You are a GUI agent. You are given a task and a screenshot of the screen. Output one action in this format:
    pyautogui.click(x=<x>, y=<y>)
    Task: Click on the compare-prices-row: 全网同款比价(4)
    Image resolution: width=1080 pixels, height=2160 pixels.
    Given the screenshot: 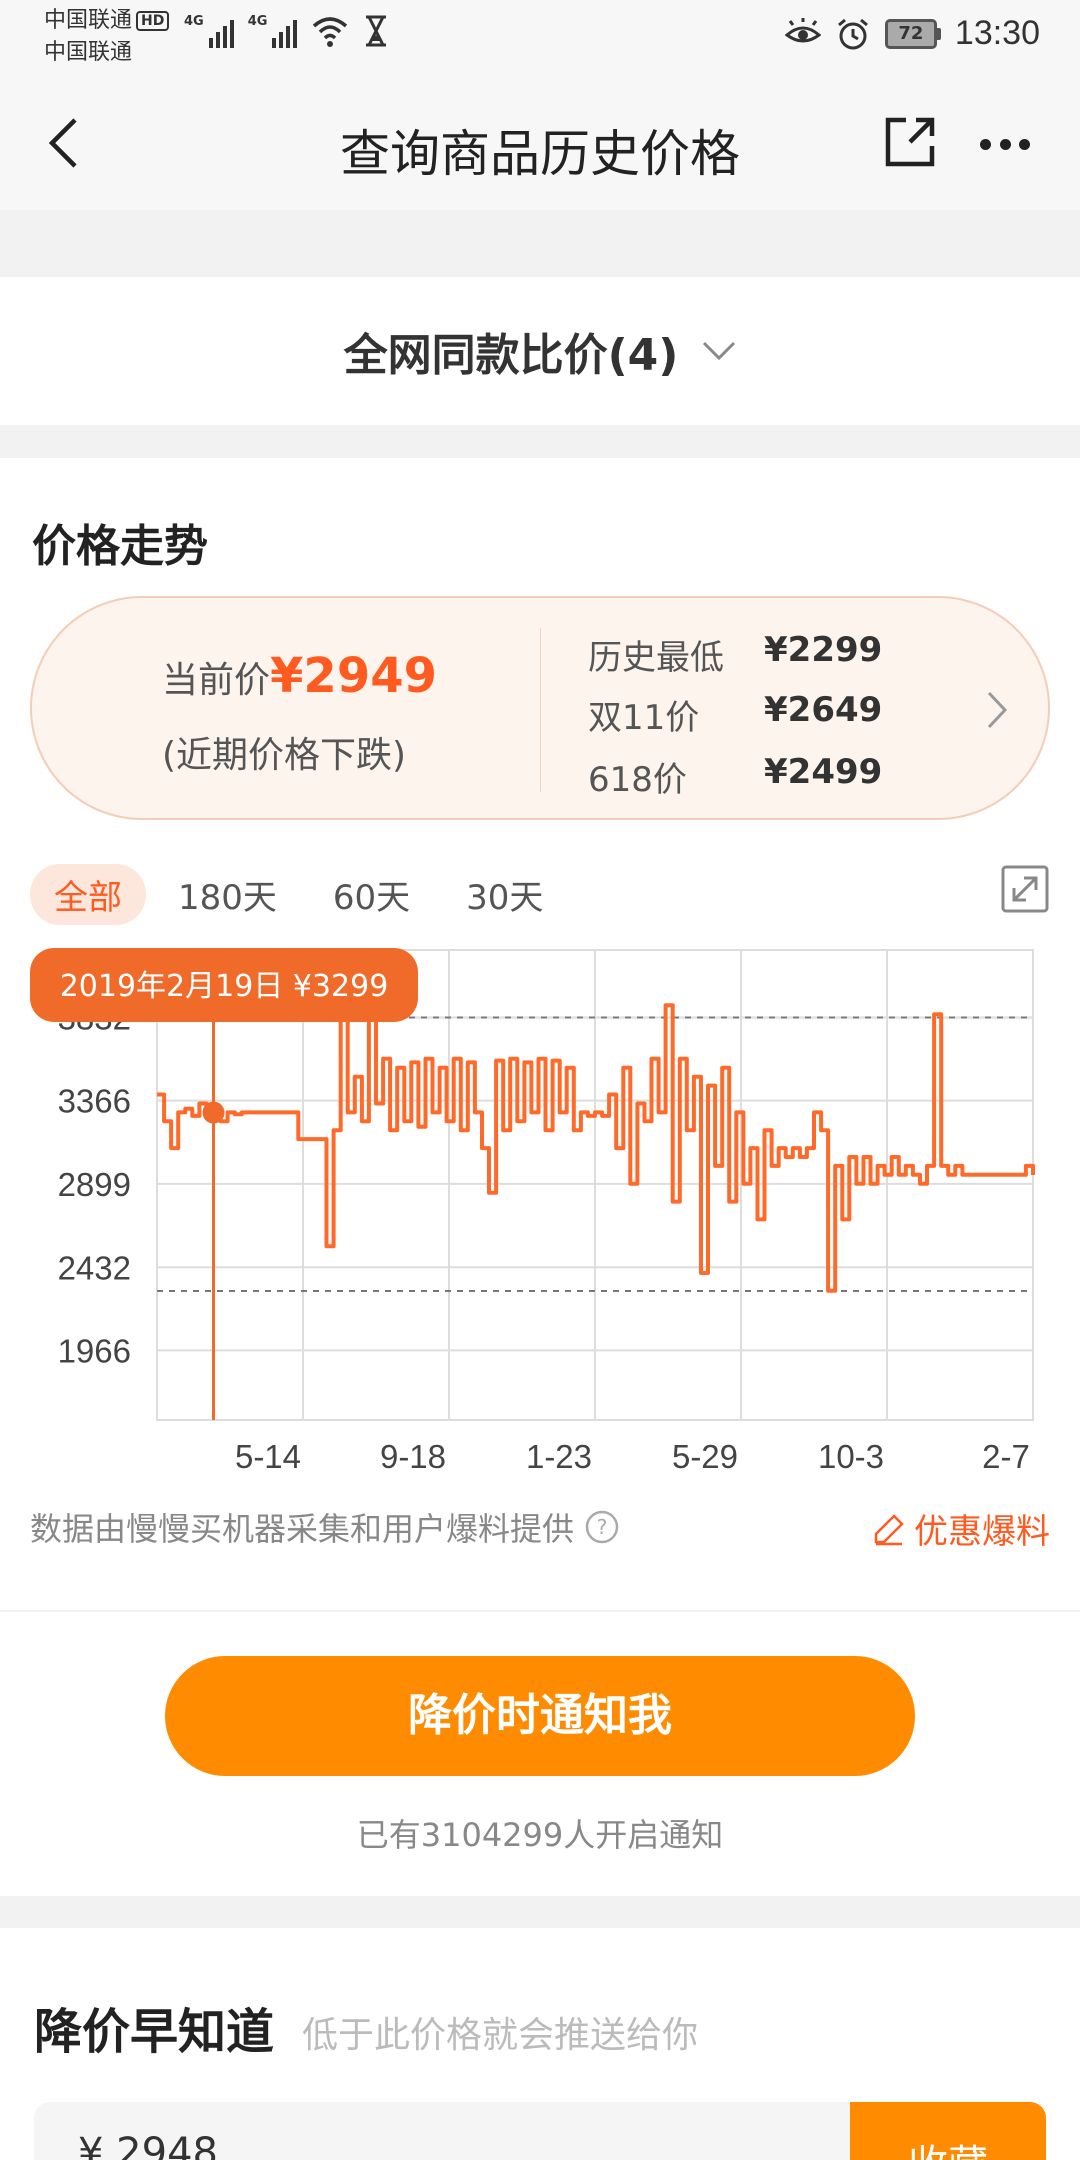 What is the action you would take?
    pyautogui.click(x=540, y=351)
    